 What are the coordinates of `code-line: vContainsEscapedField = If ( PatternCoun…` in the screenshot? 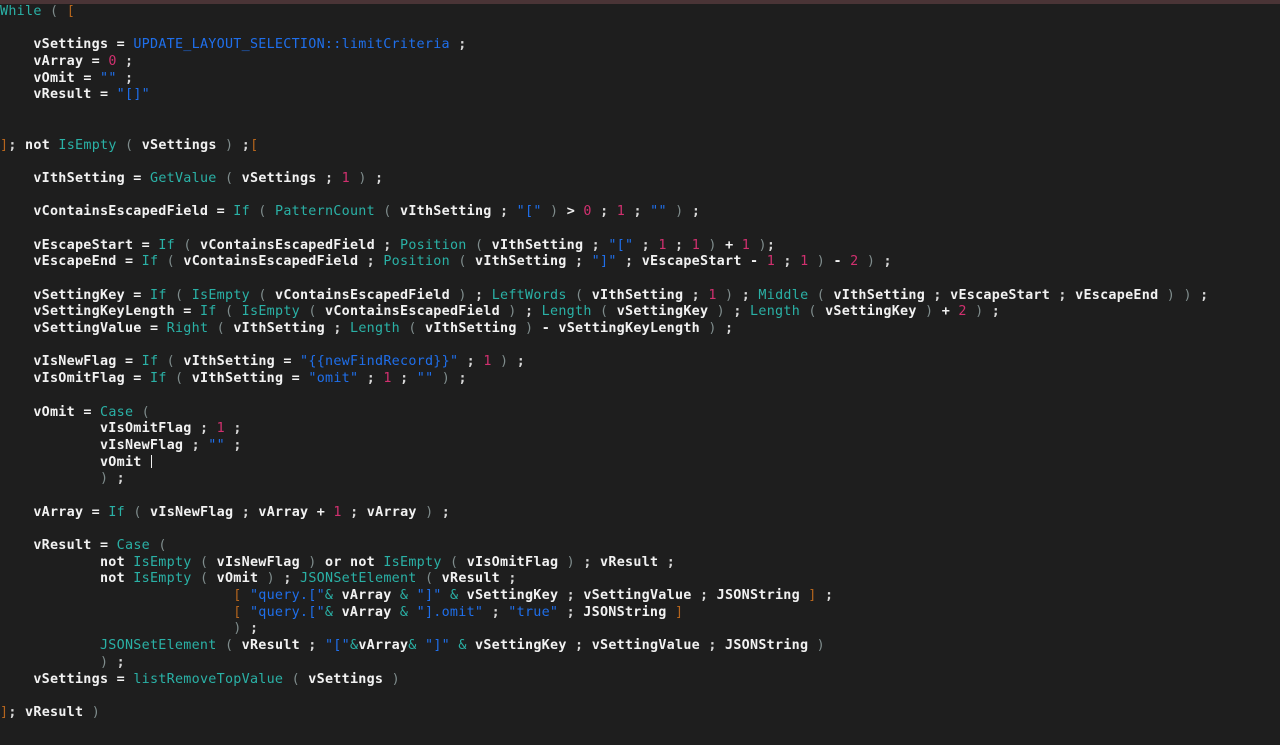 It's located at (604, 212).